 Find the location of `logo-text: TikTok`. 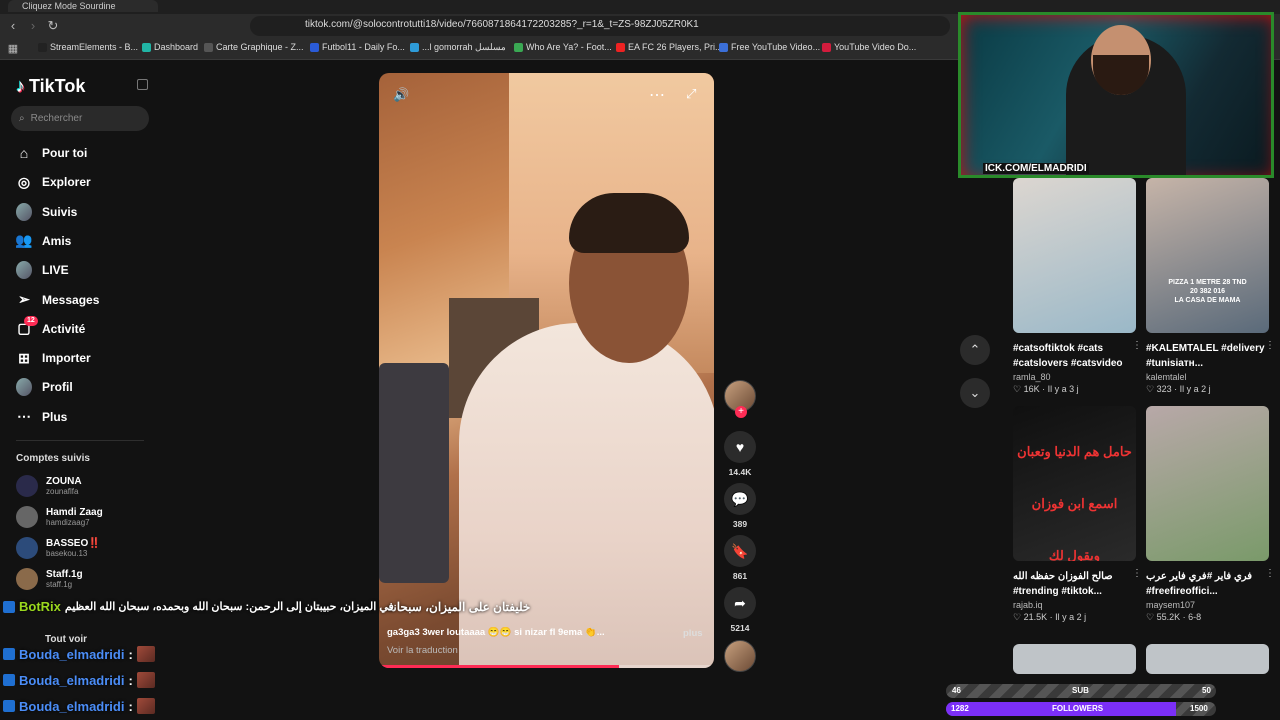

logo-text: TikTok is located at coordinates (57, 86).